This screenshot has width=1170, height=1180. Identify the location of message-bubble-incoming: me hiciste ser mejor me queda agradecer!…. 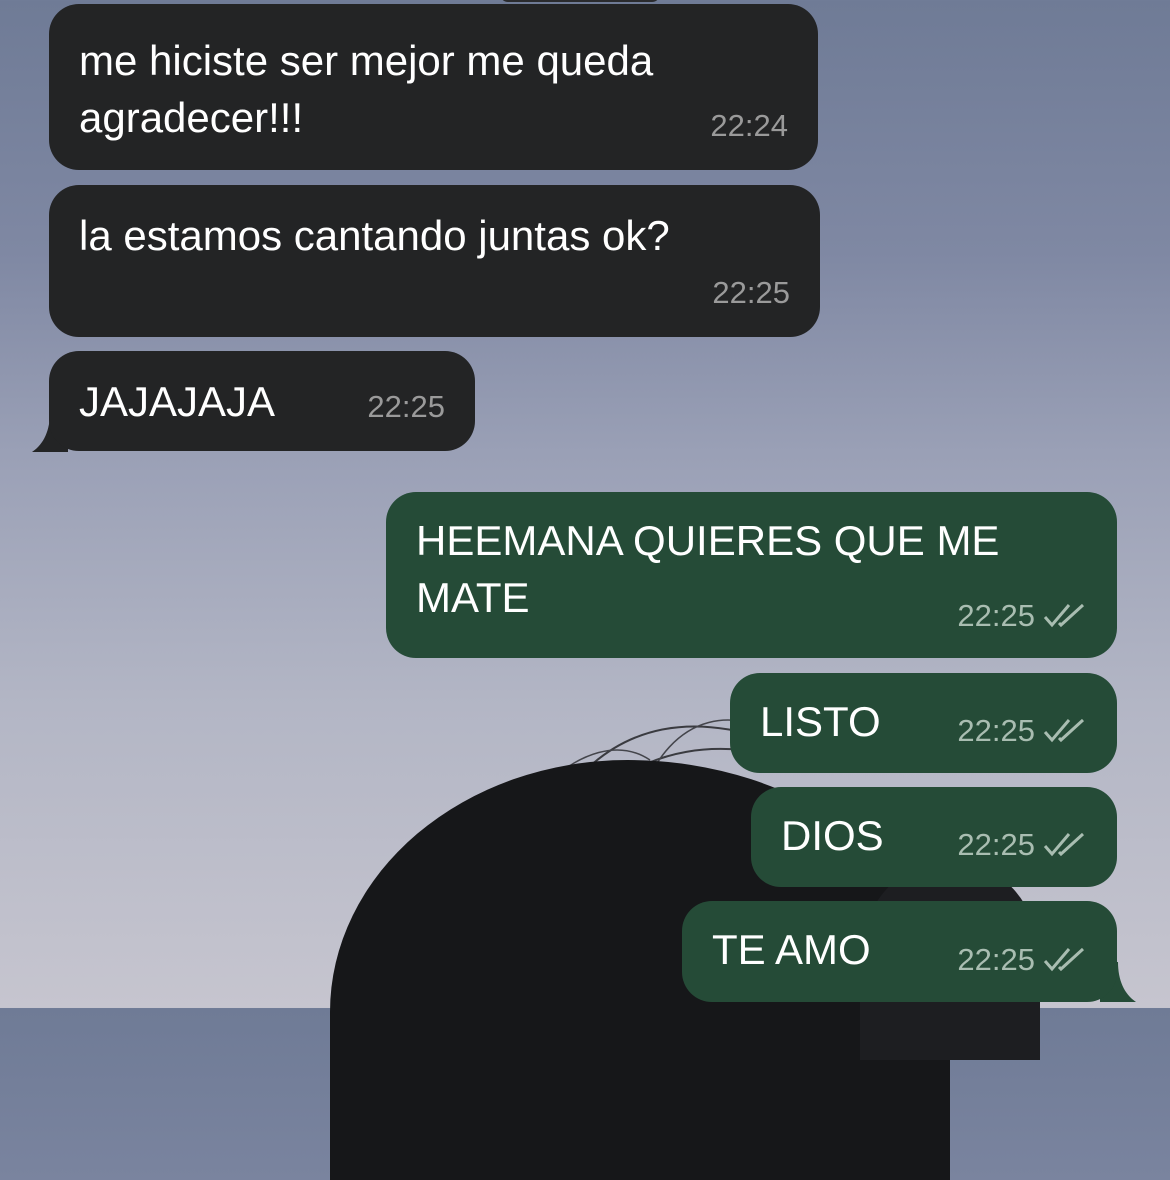
(433, 87).